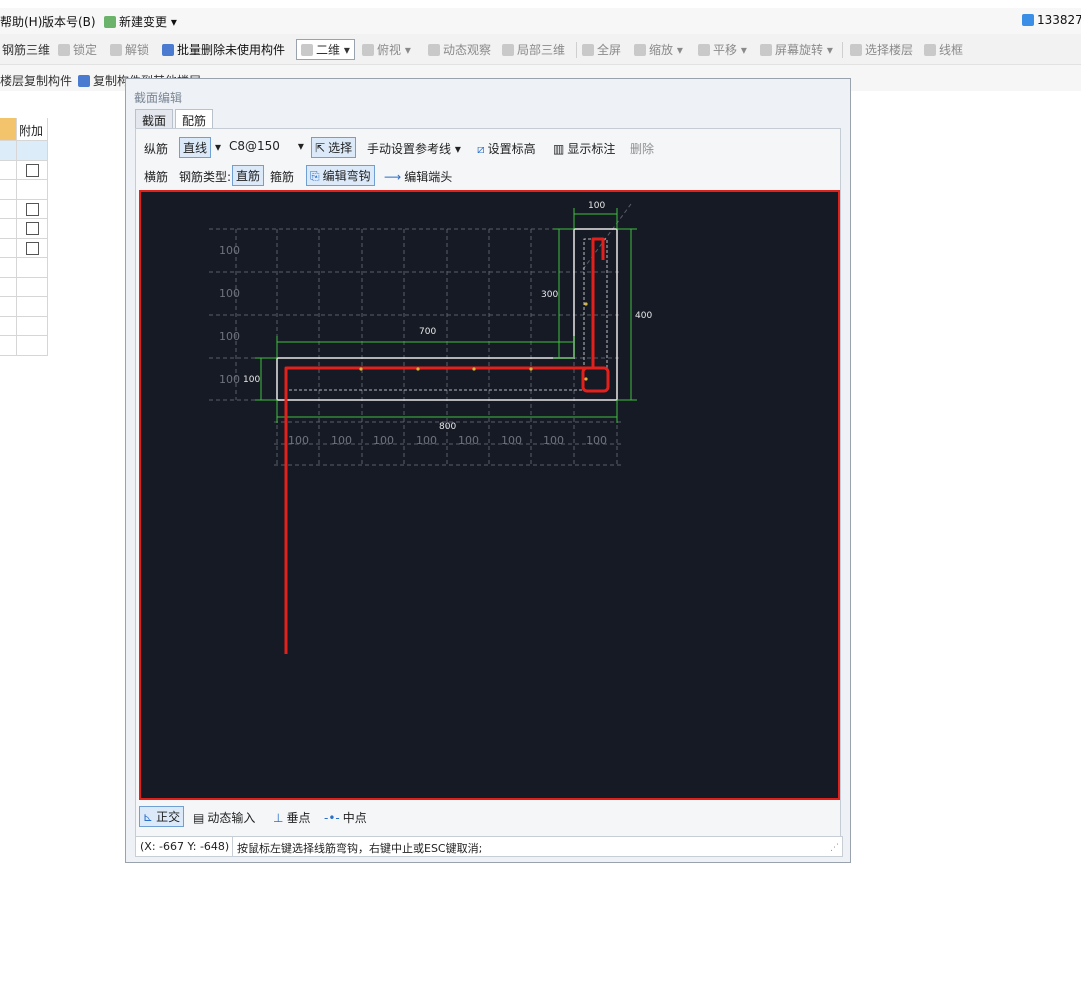 The height and width of the screenshot is (995, 1081). I want to click on show-label-button: ▥ 显示标注, so click(584, 148).